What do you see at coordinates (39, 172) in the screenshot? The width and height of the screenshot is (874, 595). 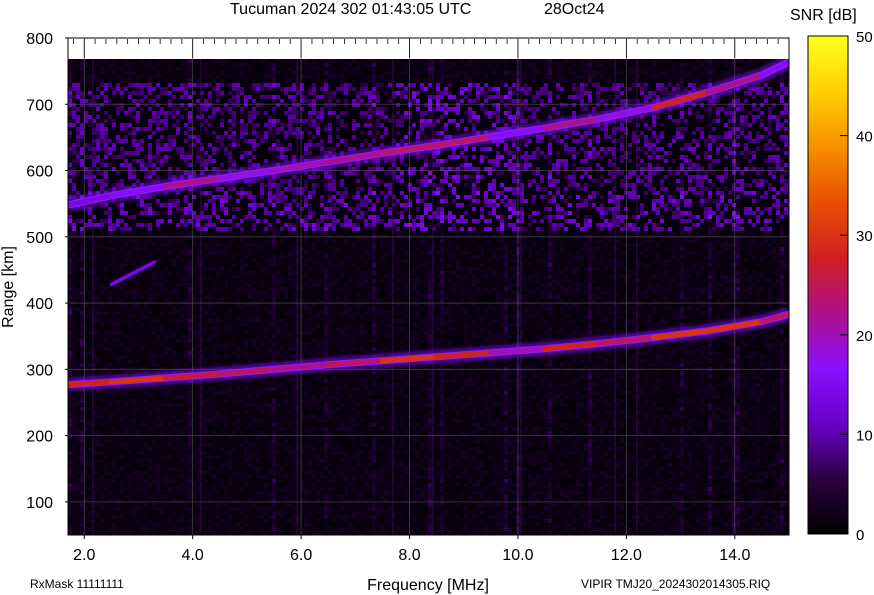 I see `y-tick-label: 600` at bounding box center [39, 172].